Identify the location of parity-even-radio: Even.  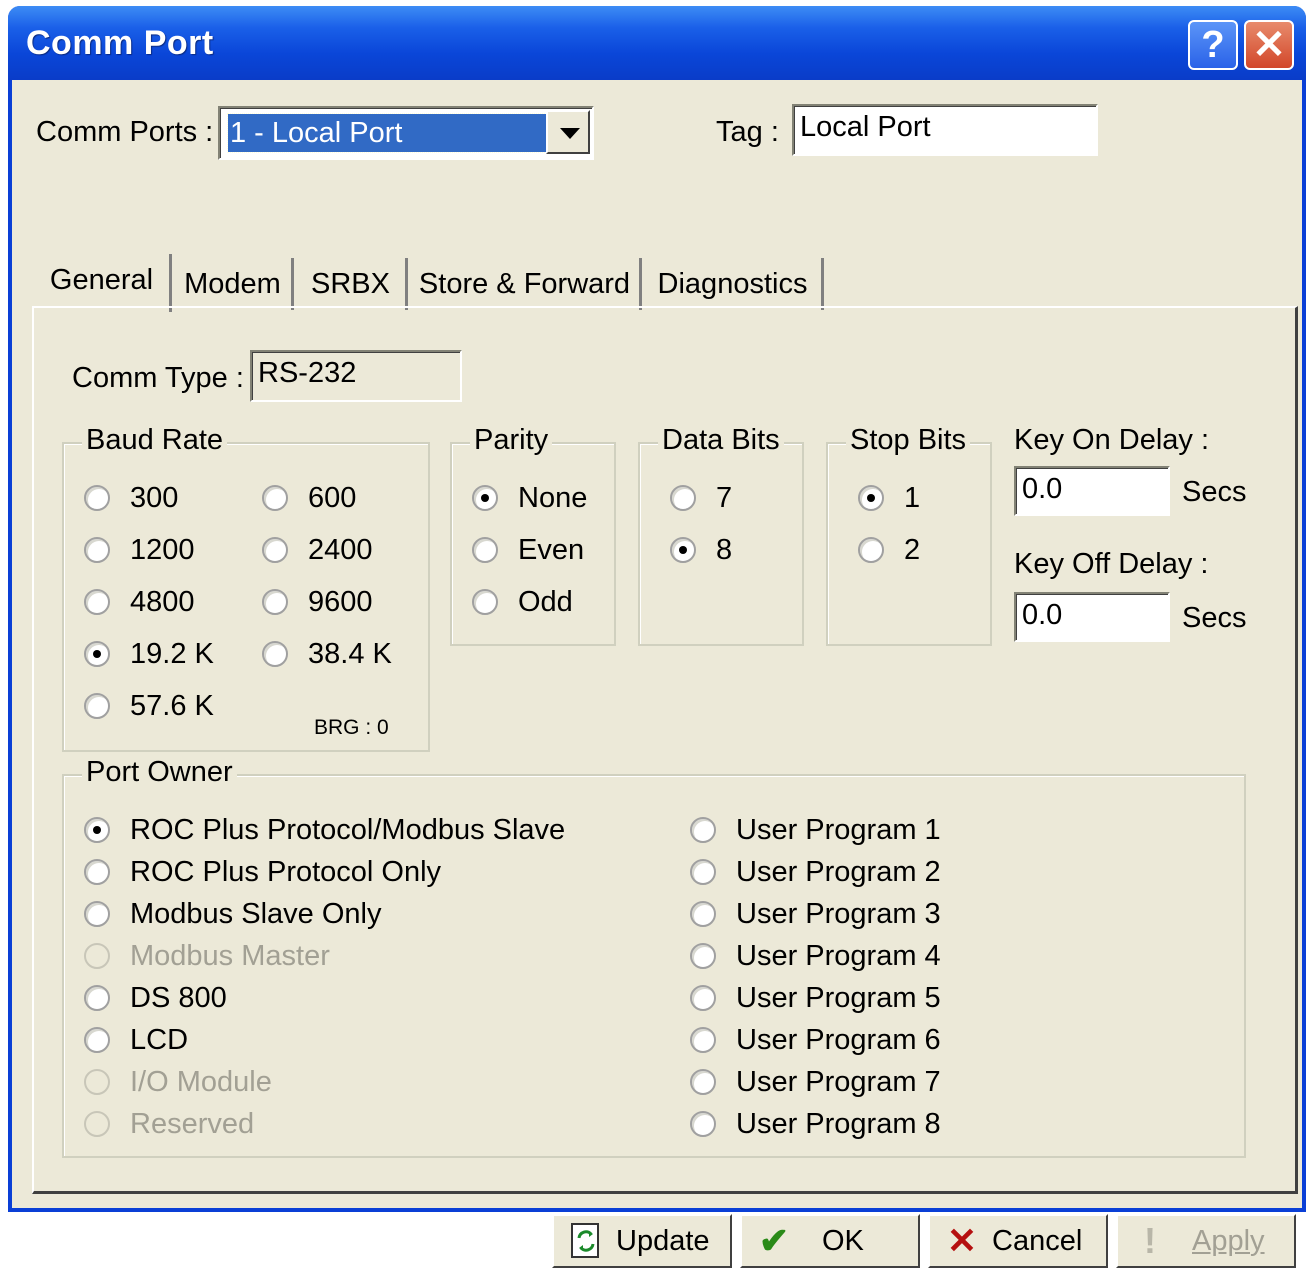
(528, 550).